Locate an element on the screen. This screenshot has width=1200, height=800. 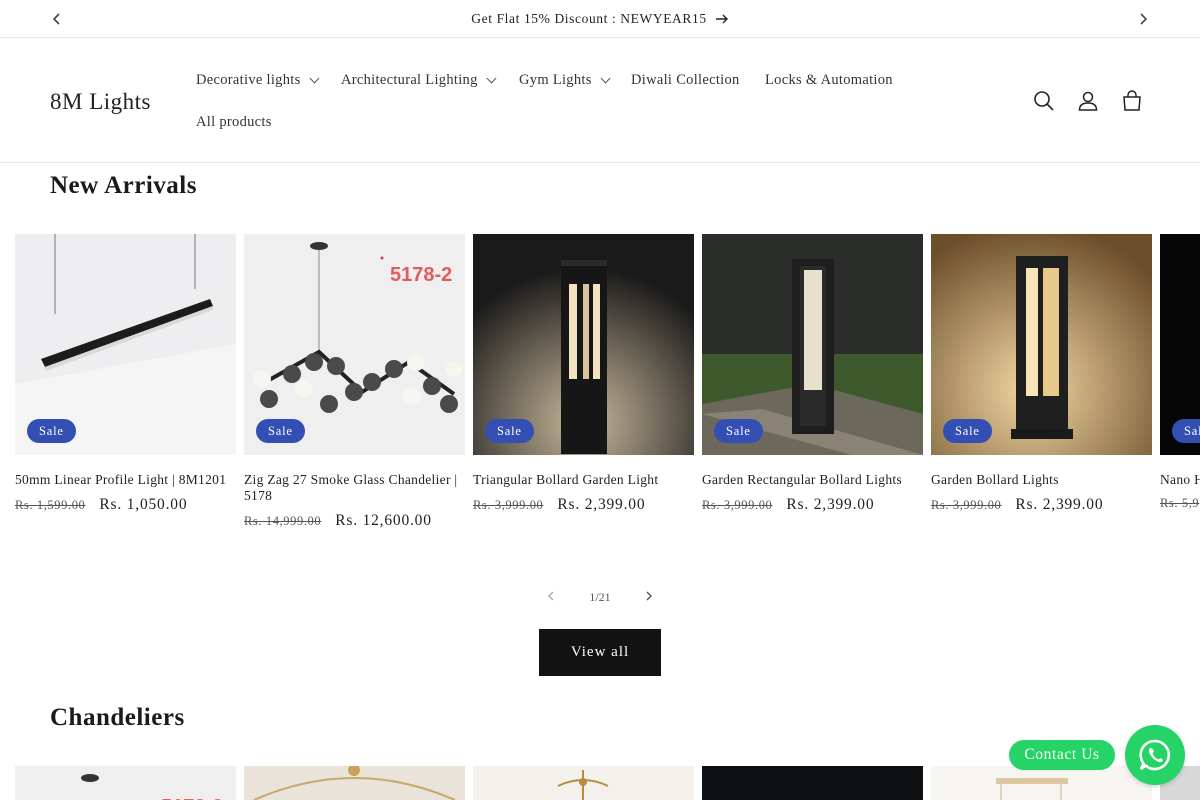
nav-locks-automation: Locks & Automation is located at coordinates (829, 80).